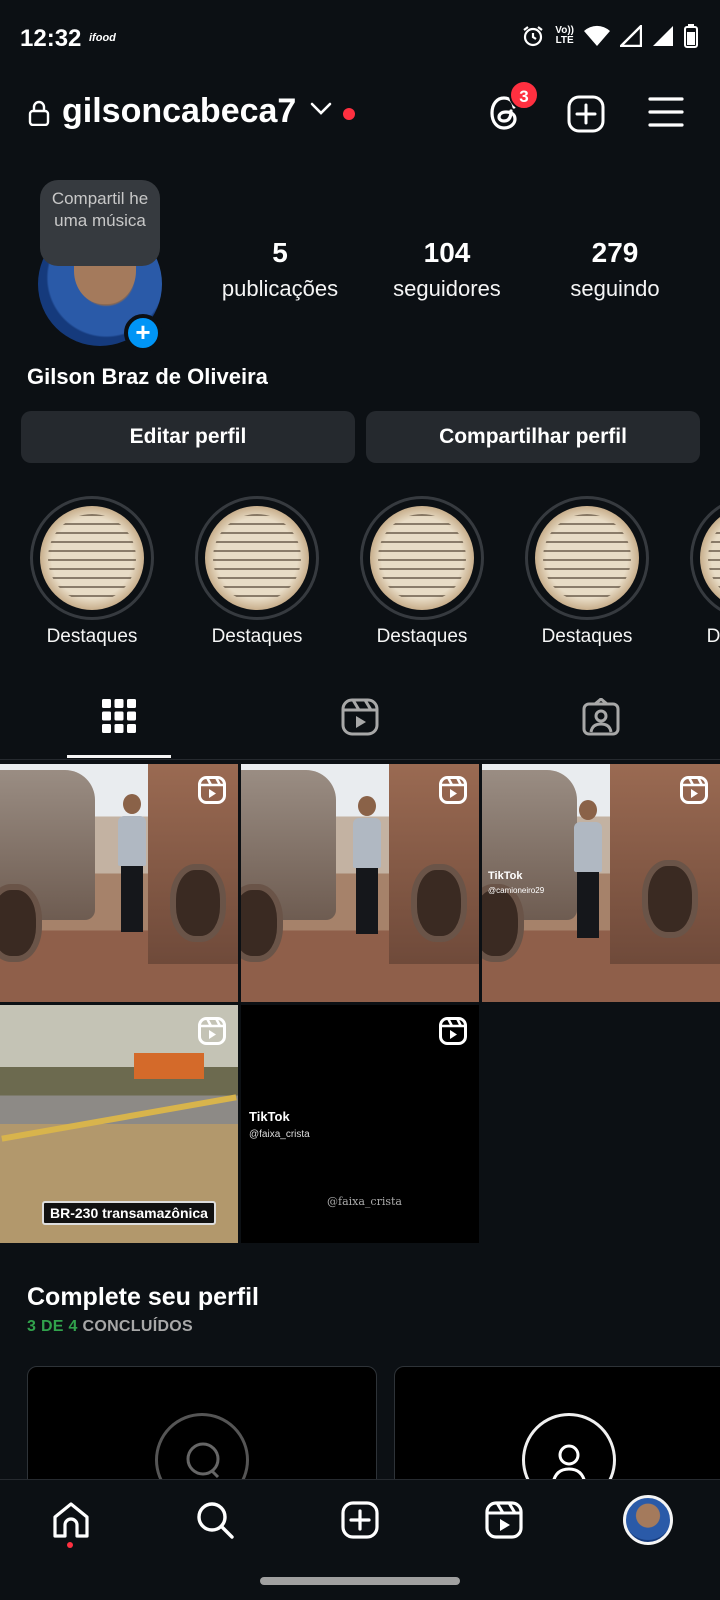 This screenshot has height=1600, width=720. I want to click on tiktok-handle: @camioneiro29, so click(516, 890).